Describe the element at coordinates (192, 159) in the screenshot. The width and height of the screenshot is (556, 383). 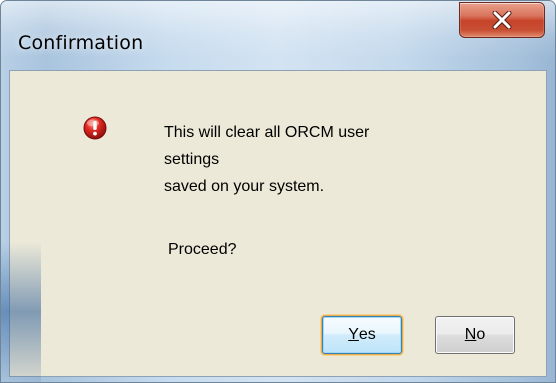
I see `message-line: settings` at that location.